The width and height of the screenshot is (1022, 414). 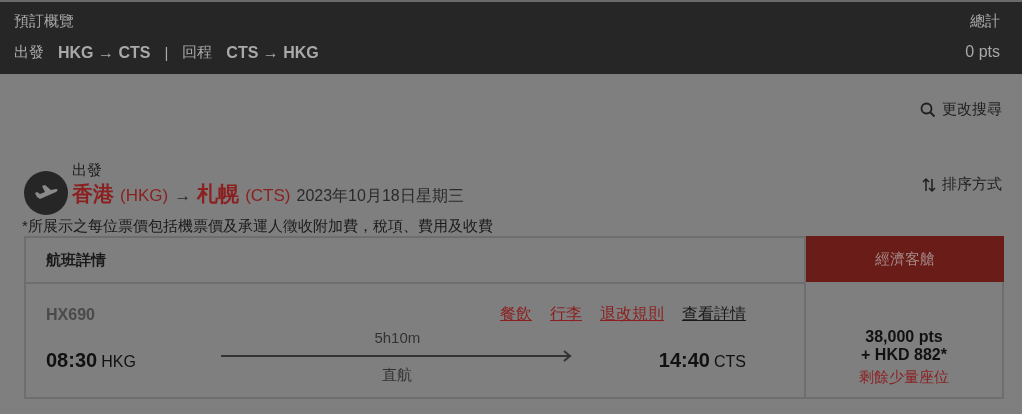 I want to click on arrival-time: 14:40, so click(x=684, y=359).